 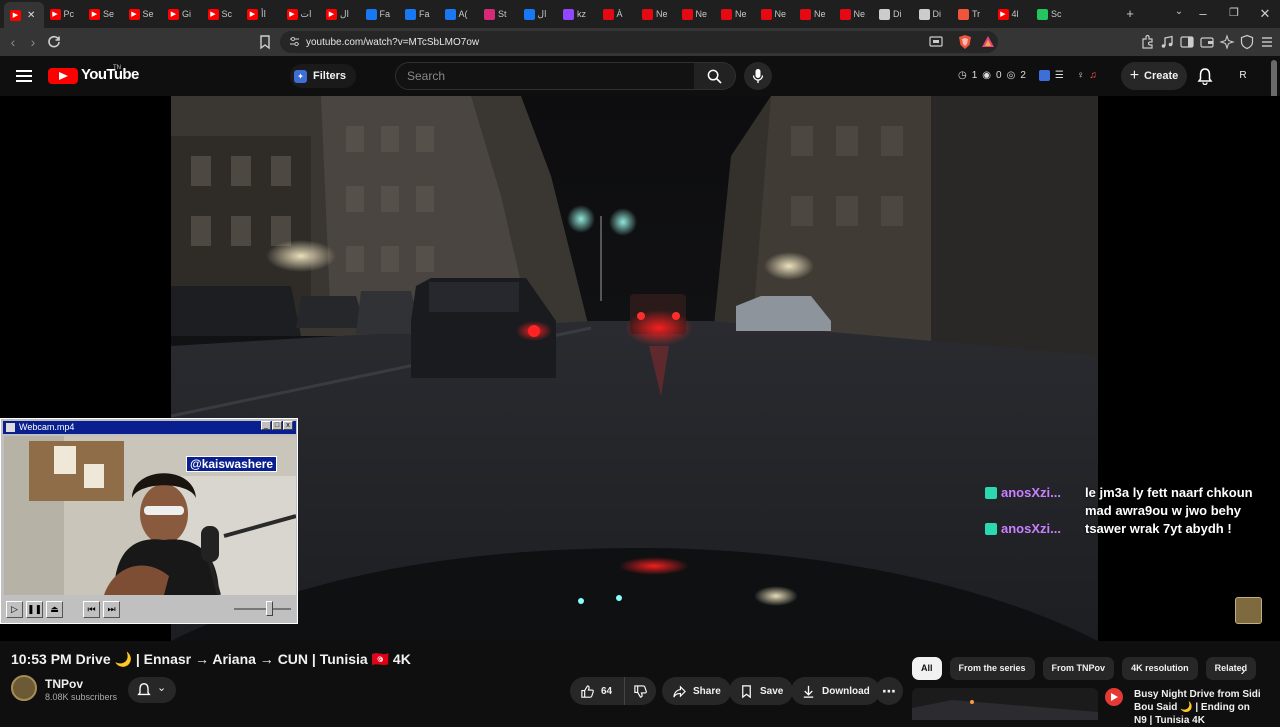 I want to click on browser-tab-label: Gi, so click(x=186, y=14).